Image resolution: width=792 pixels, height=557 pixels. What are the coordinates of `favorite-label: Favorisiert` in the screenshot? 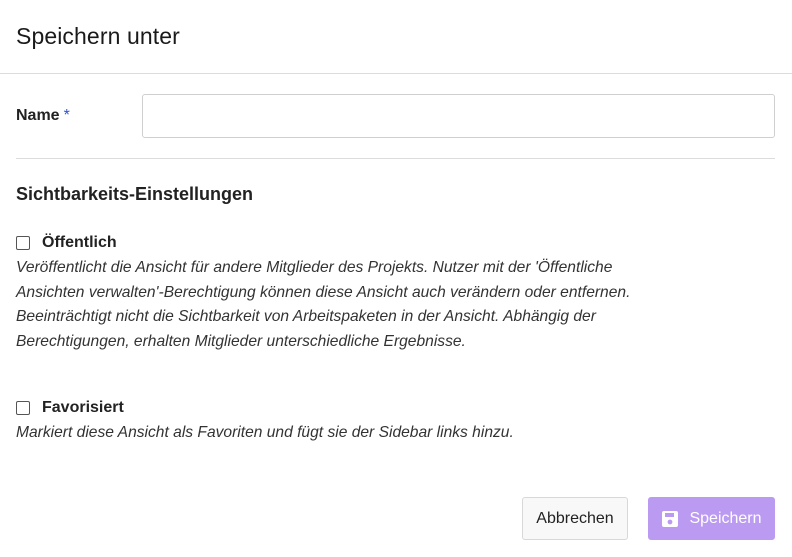 It's located at (83, 408).